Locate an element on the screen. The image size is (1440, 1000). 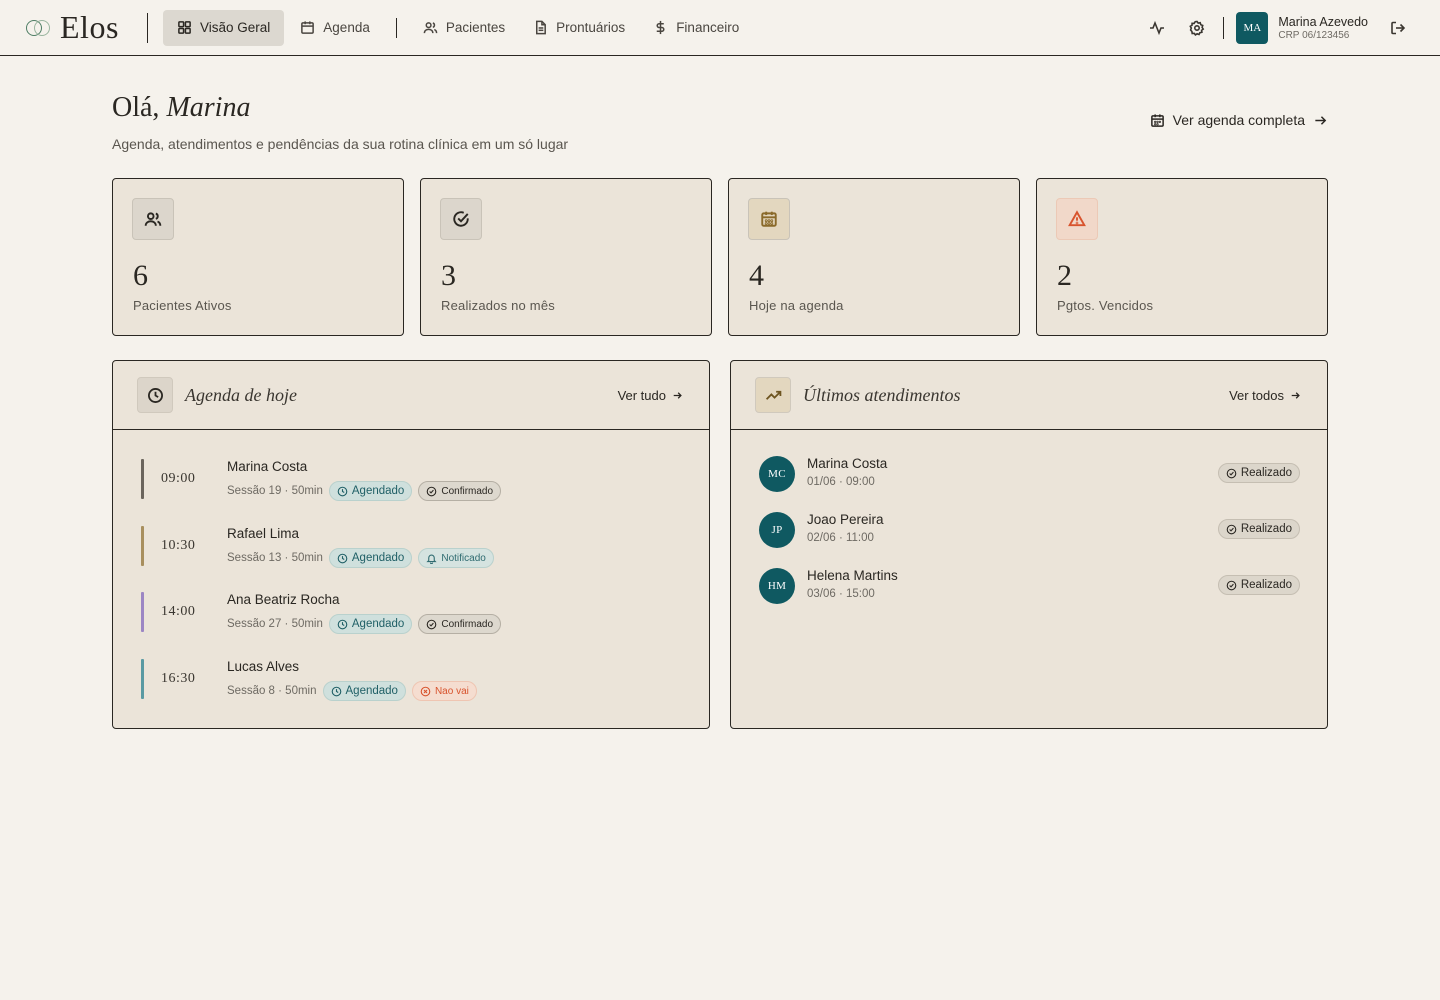
activity-icon is located at coordinates (1157, 27).